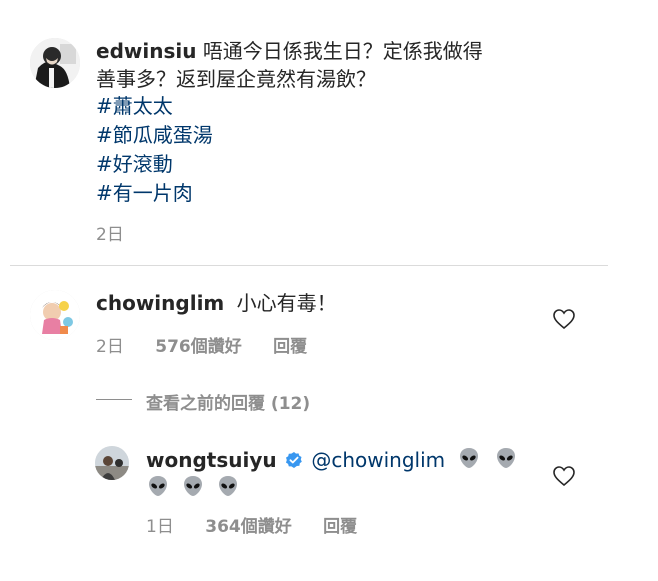 Image resolution: width=658 pixels, height=581 pixels. What do you see at coordinates (110, 347) in the screenshot?
I see `comment-timestamp: 2日` at bounding box center [110, 347].